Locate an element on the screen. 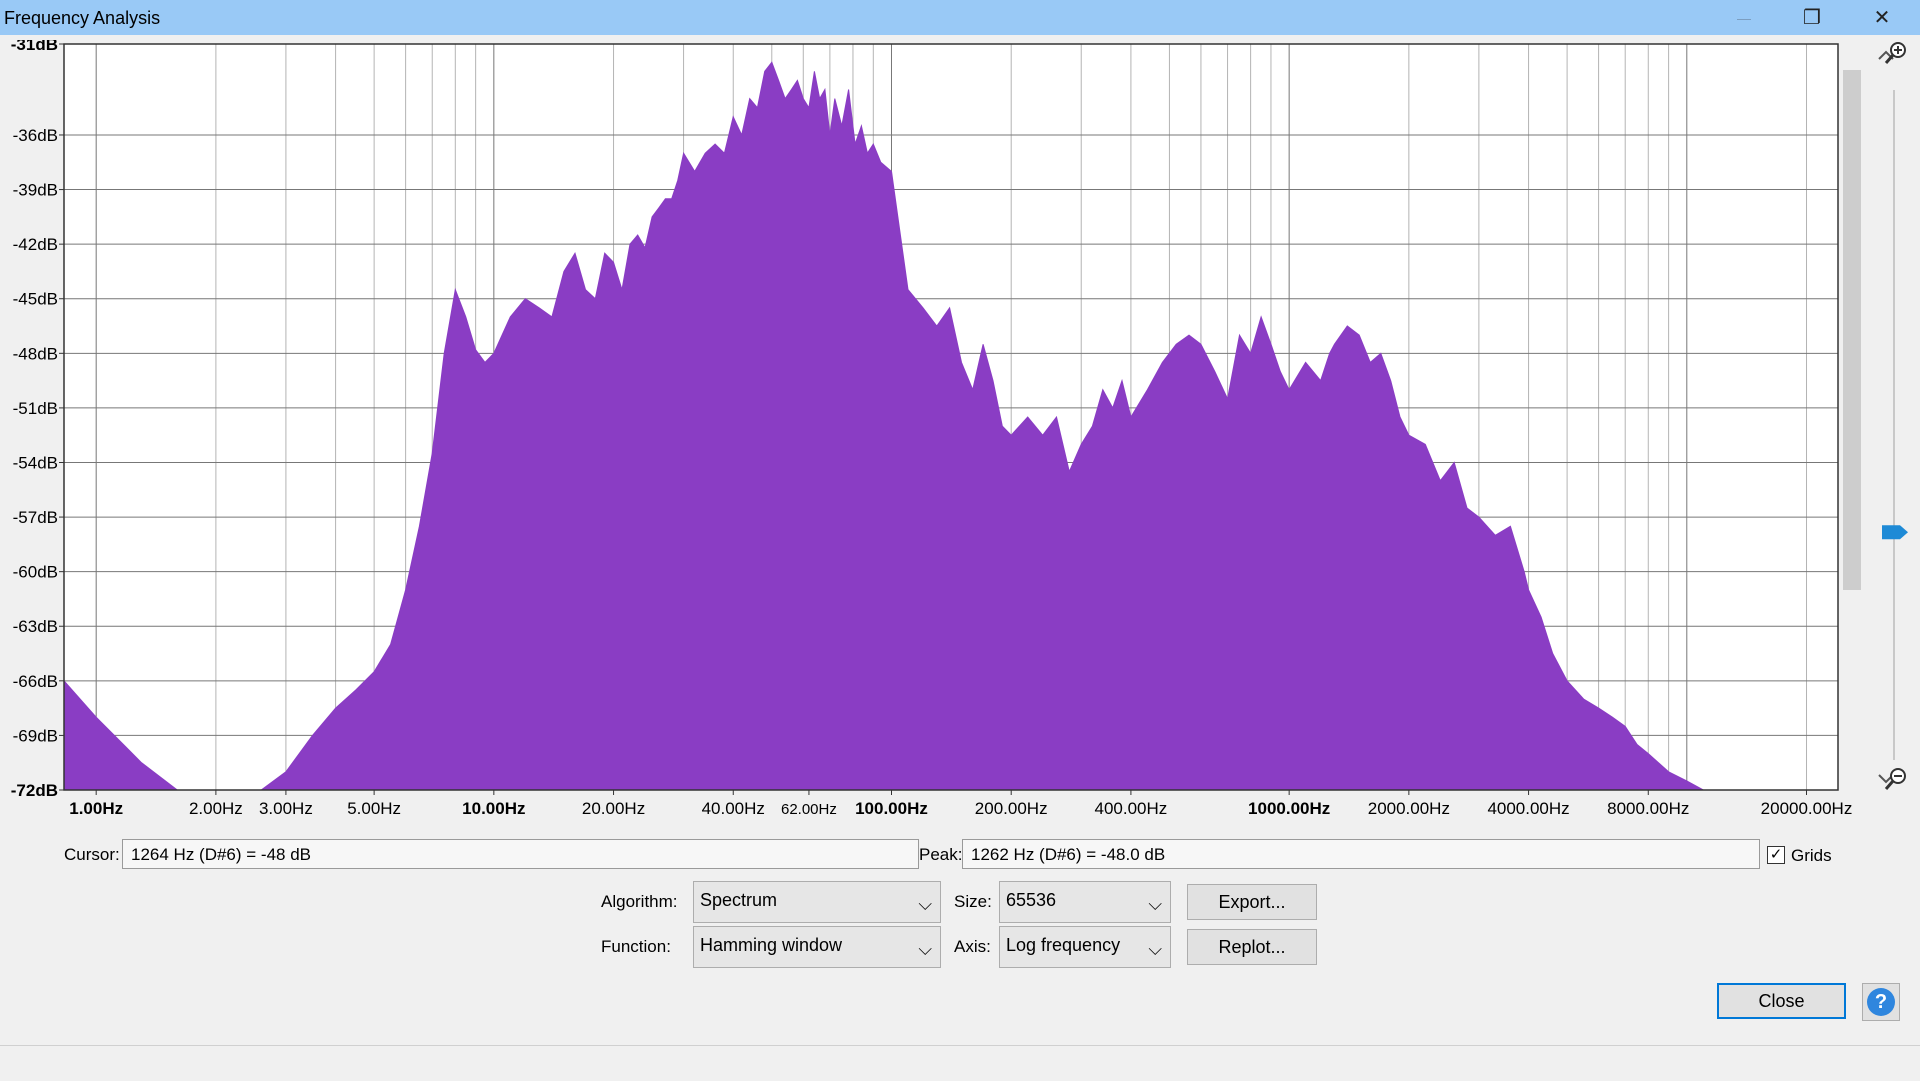 The width and height of the screenshot is (1920, 1081). x-tick-label: 5.00Hz is located at coordinates (374, 808).